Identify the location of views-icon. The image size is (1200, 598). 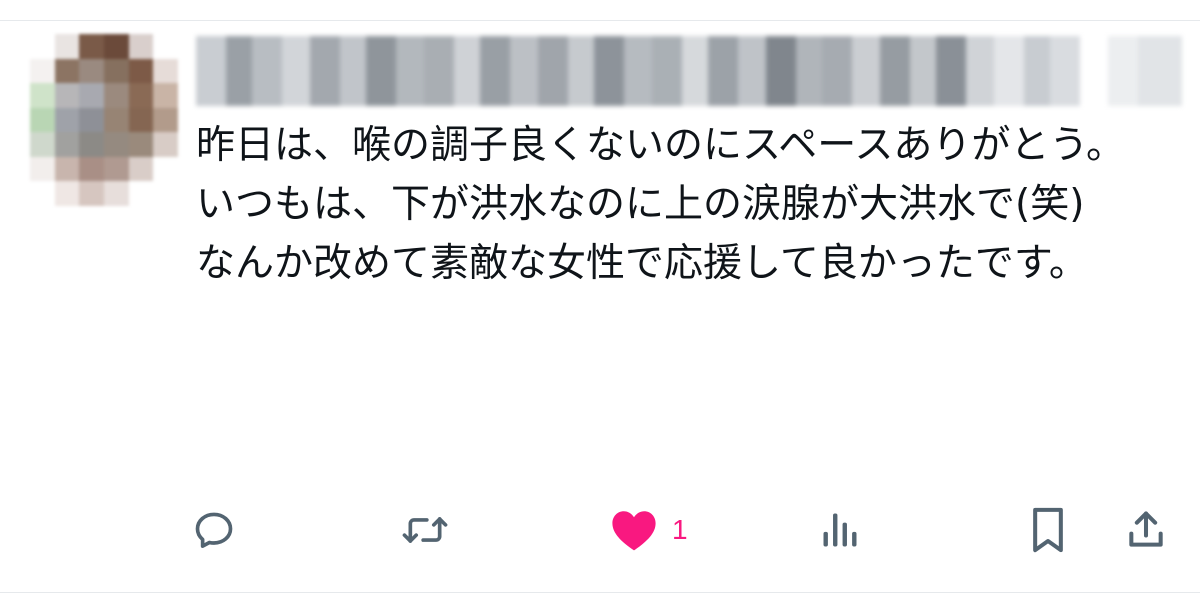
(840, 530).